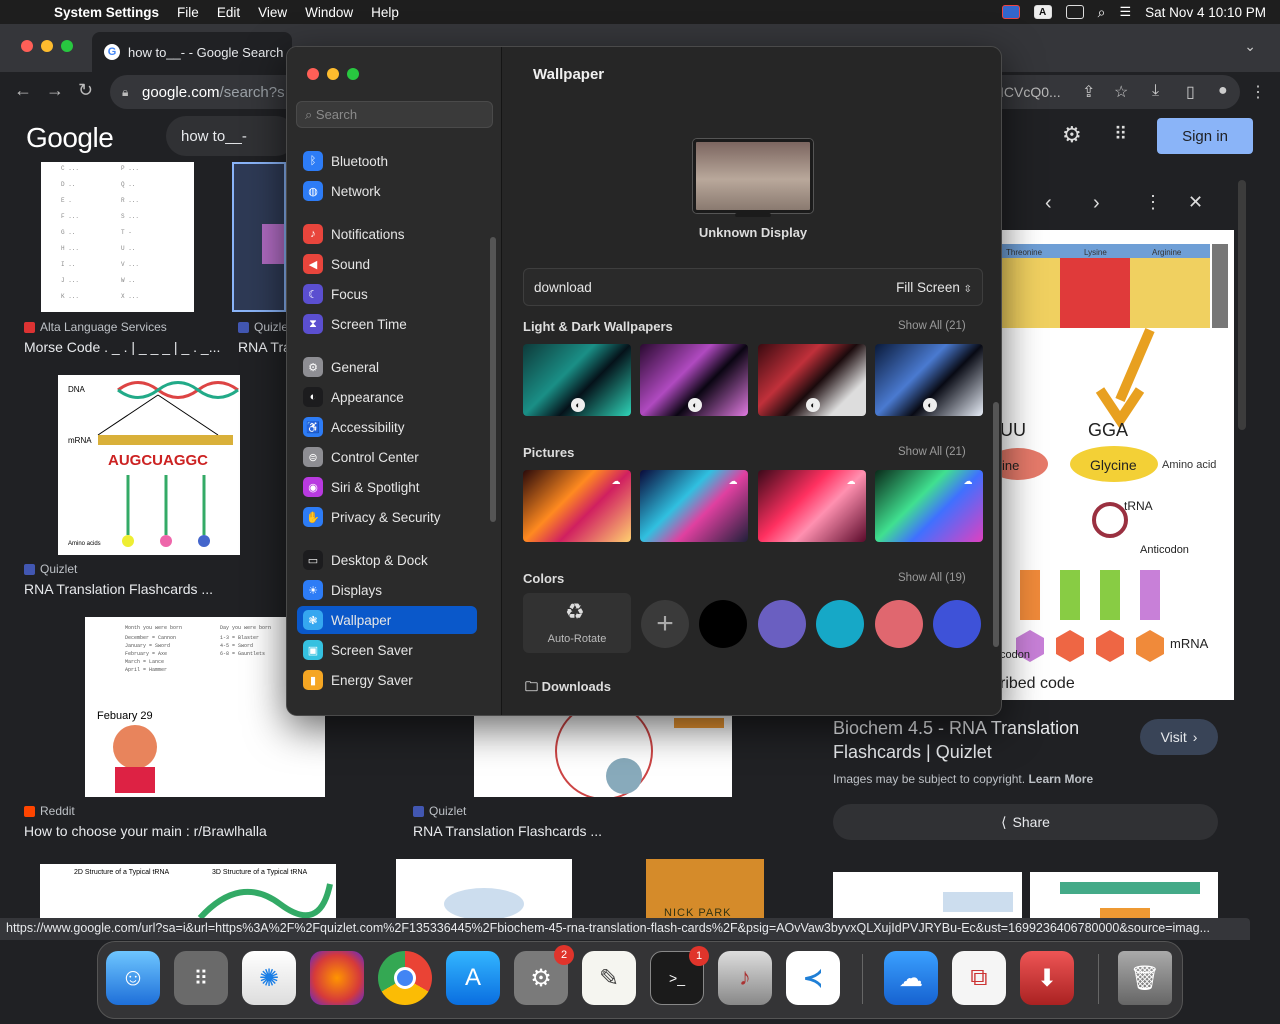 This screenshot has height=1024, width=1280. Describe the element at coordinates (1010, 12) in the screenshot. I see `screen-share-icon` at that location.